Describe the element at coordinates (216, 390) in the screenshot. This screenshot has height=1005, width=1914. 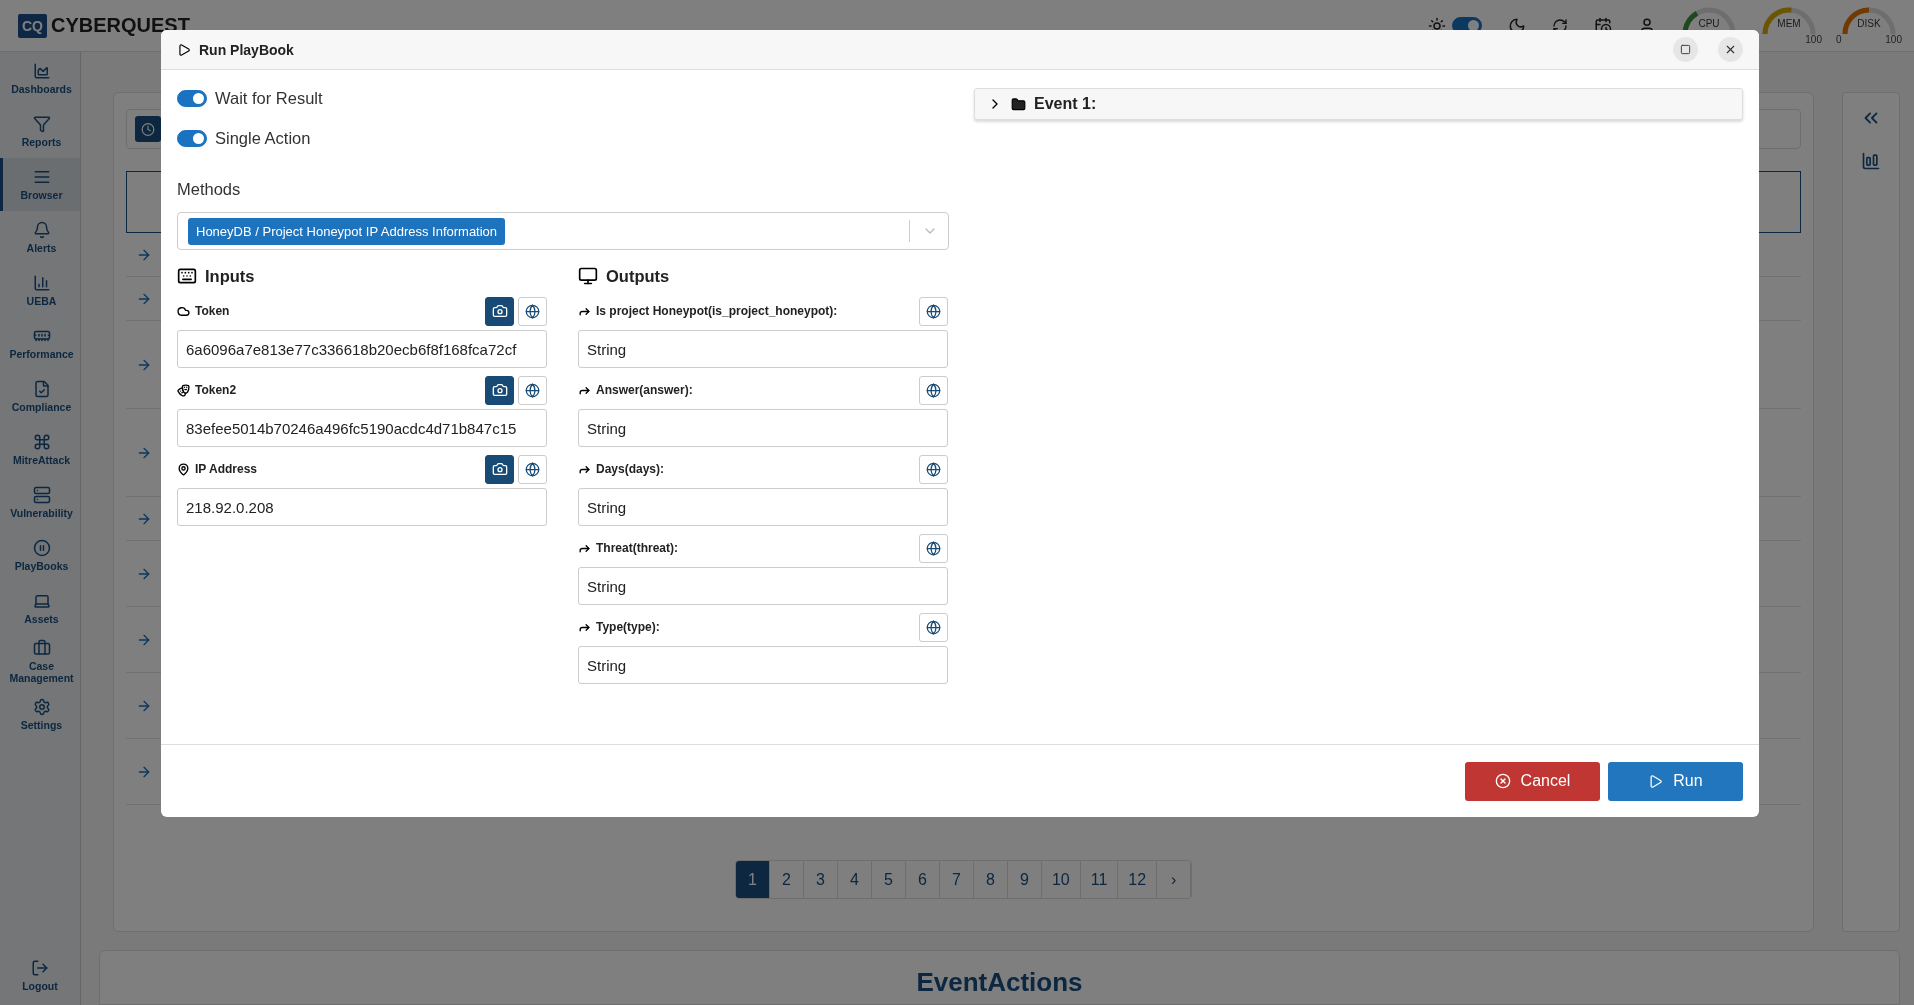
I see `field-label: Token2` at that location.